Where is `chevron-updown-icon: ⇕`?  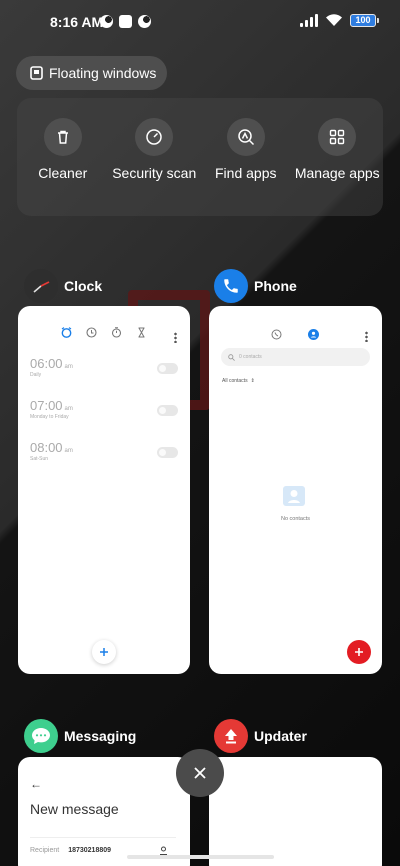
chevron-updown-icon: ⇕ is located at coordinates (252, 381).